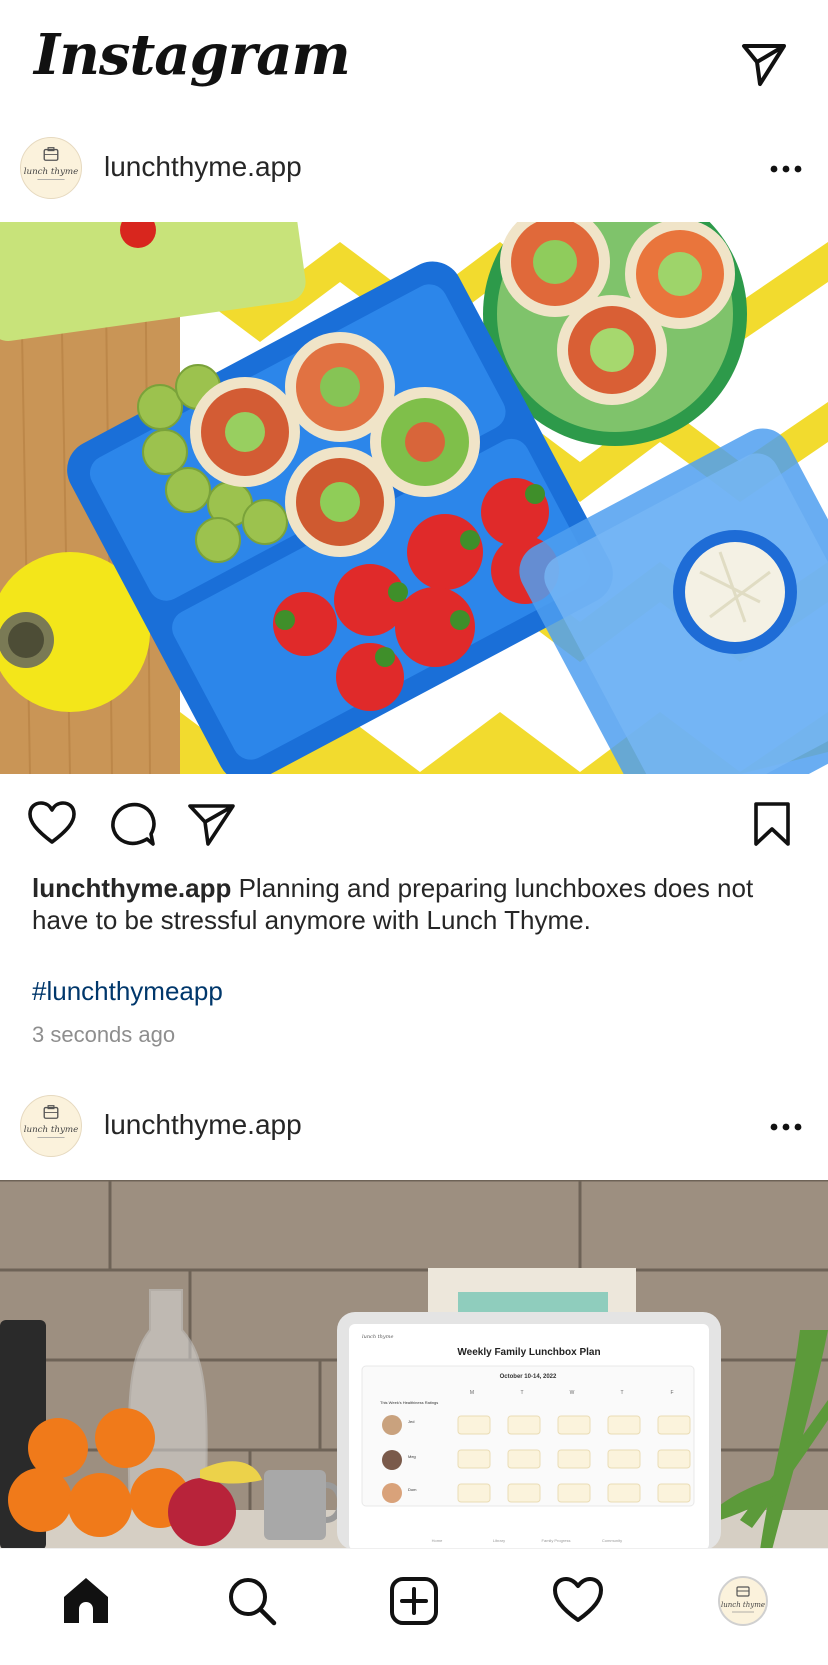 The width and height of the screenshot is (828, 1665). Describe the element at coordinates (556, 1540) in the screenshot. I see `svg-text: Family Progress` at that location.